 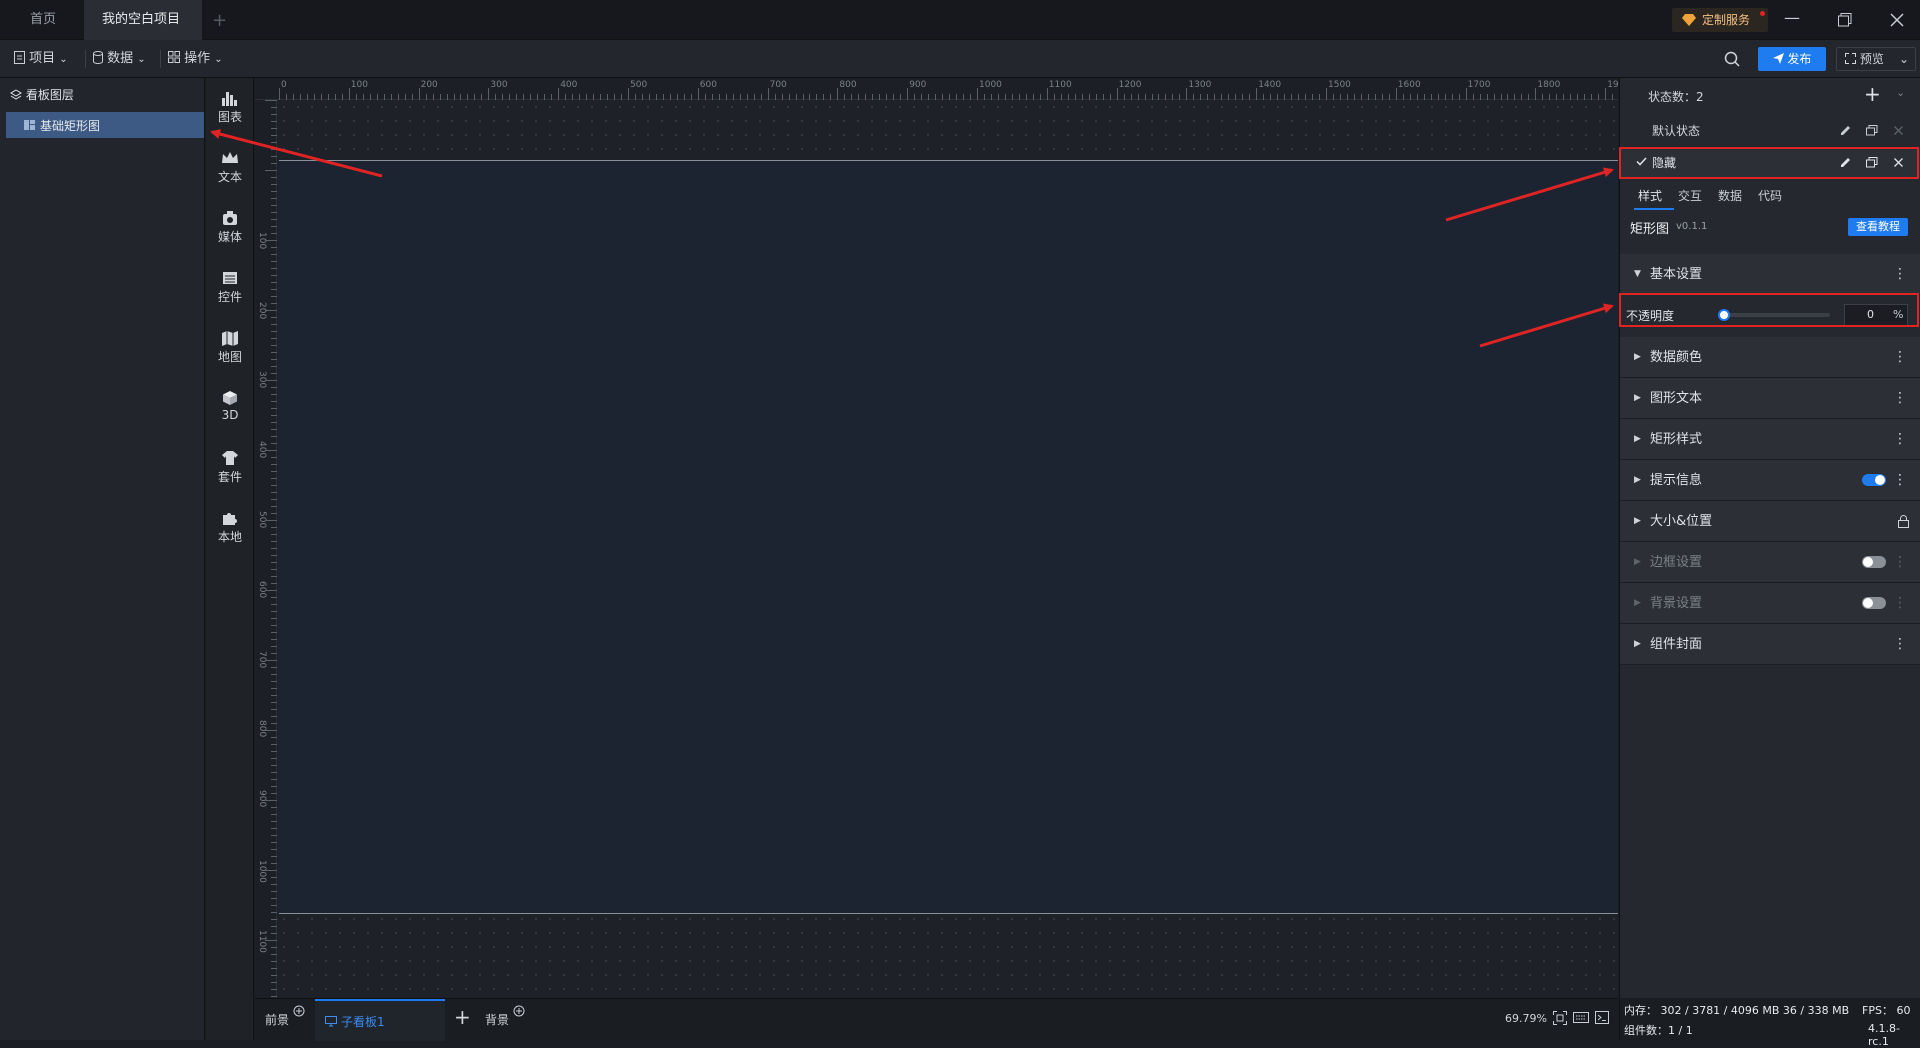 I want to click on tab-interaction: 交互, so click(x=1690, y=195).